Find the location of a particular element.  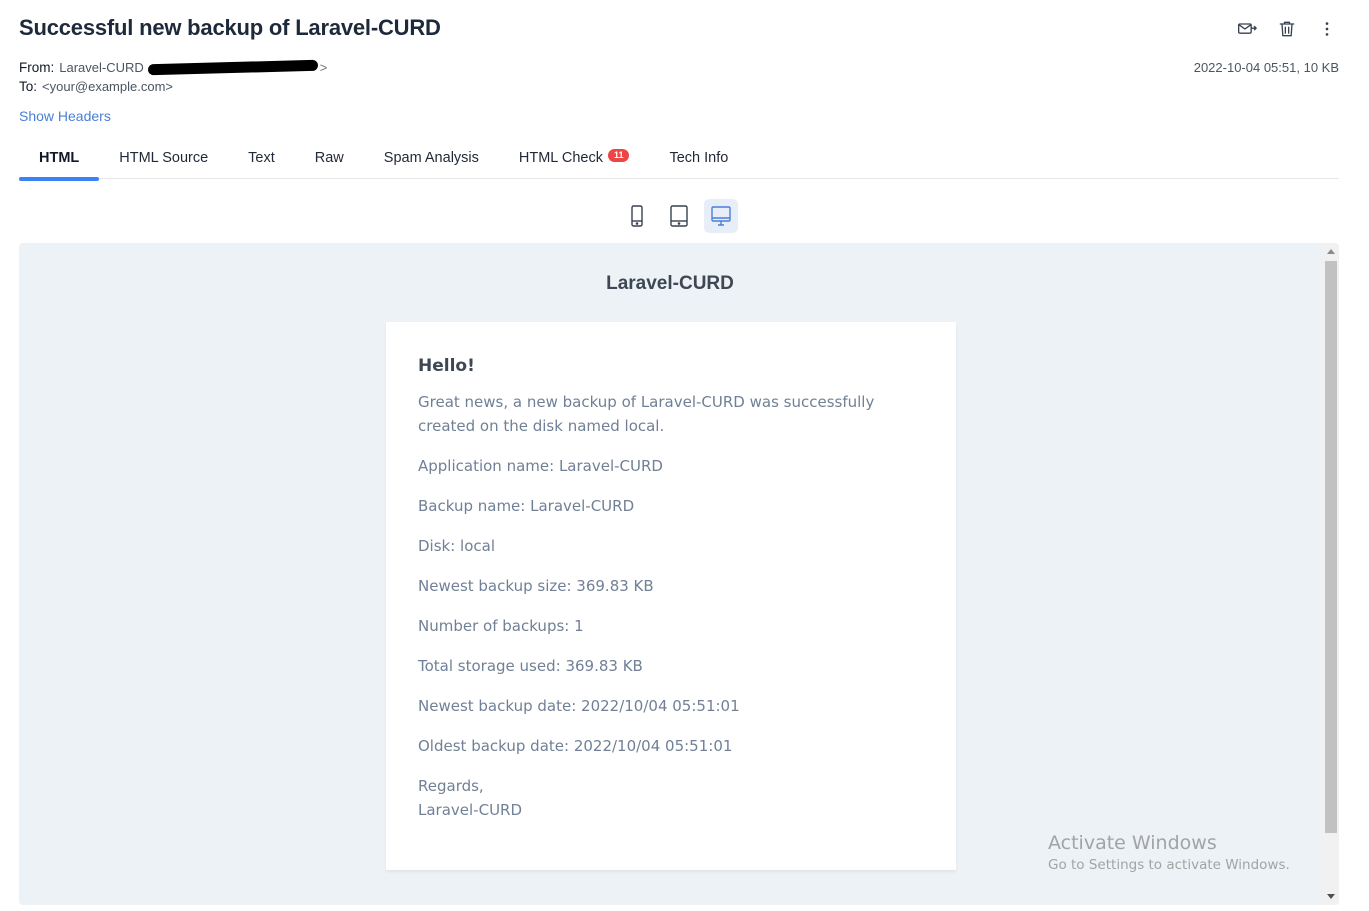

tab-label: HTML Check is located at coordinates (560, 157).